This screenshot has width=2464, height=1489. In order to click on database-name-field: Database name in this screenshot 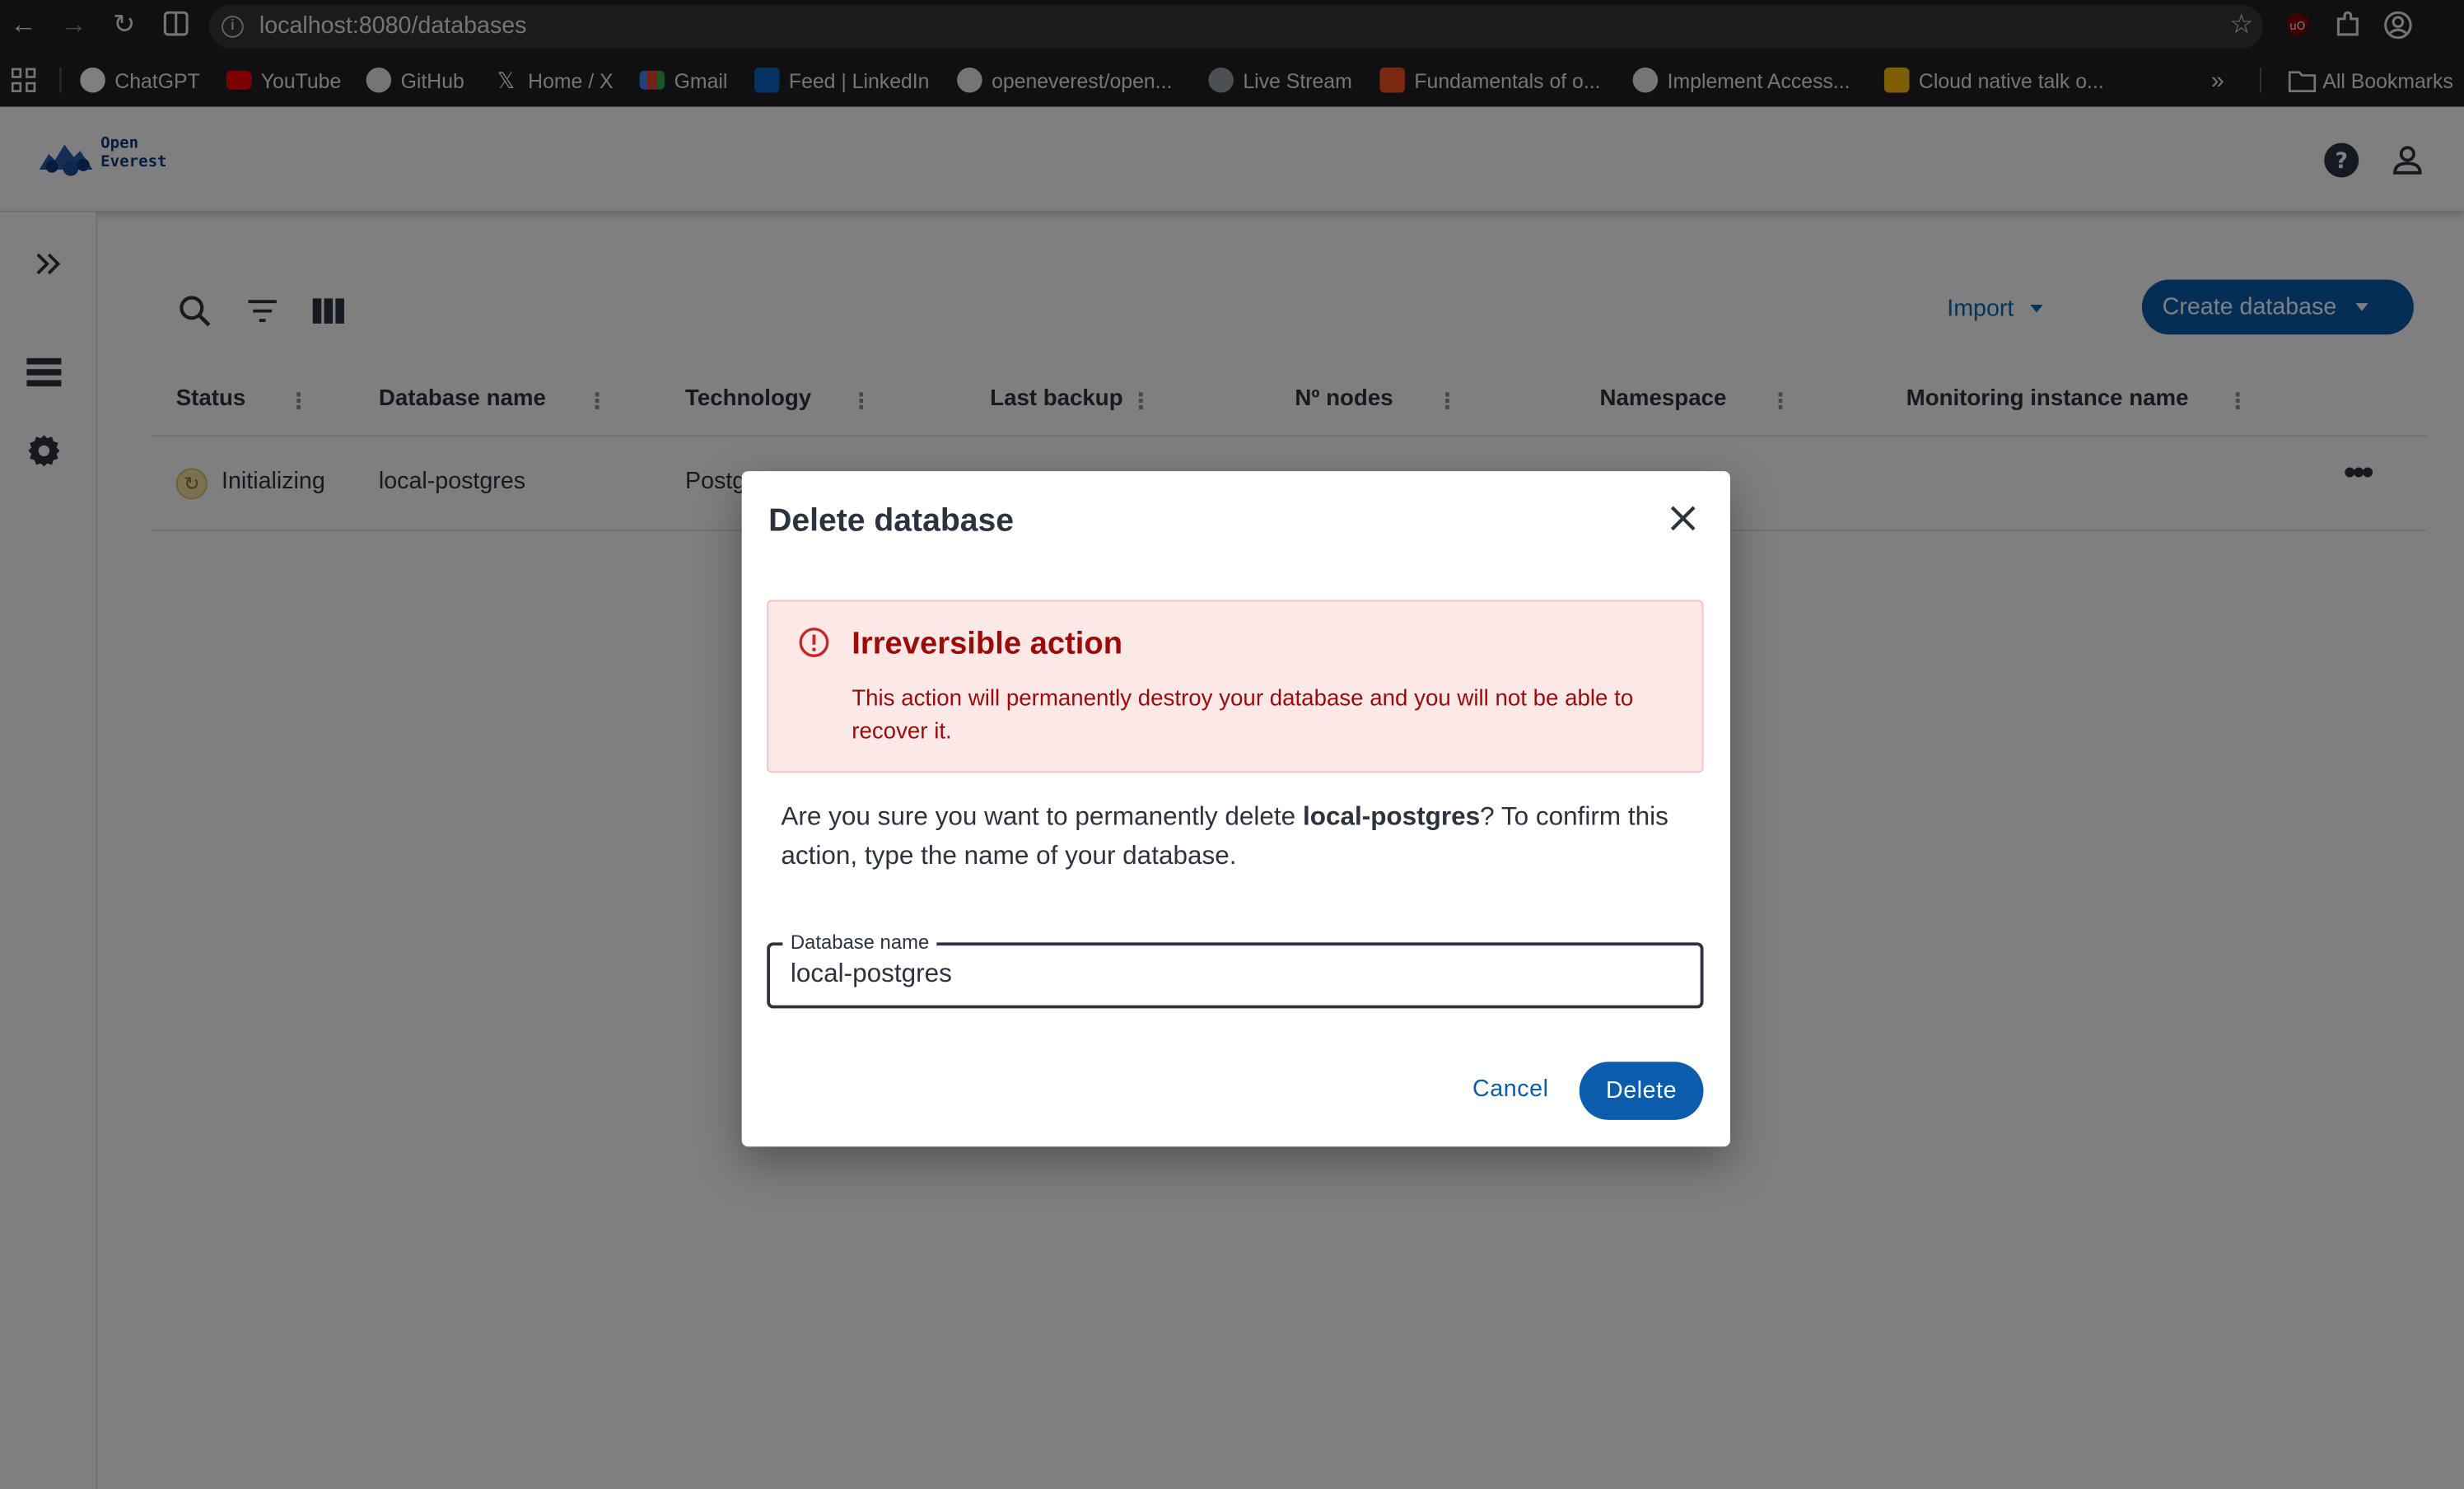, I will do `click(1235, 970)`.